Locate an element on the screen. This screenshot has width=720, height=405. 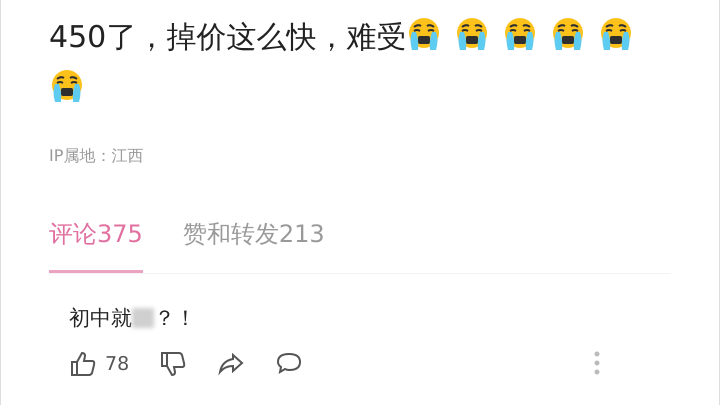
tab: 评论375 is located at coordinates (96, 245).